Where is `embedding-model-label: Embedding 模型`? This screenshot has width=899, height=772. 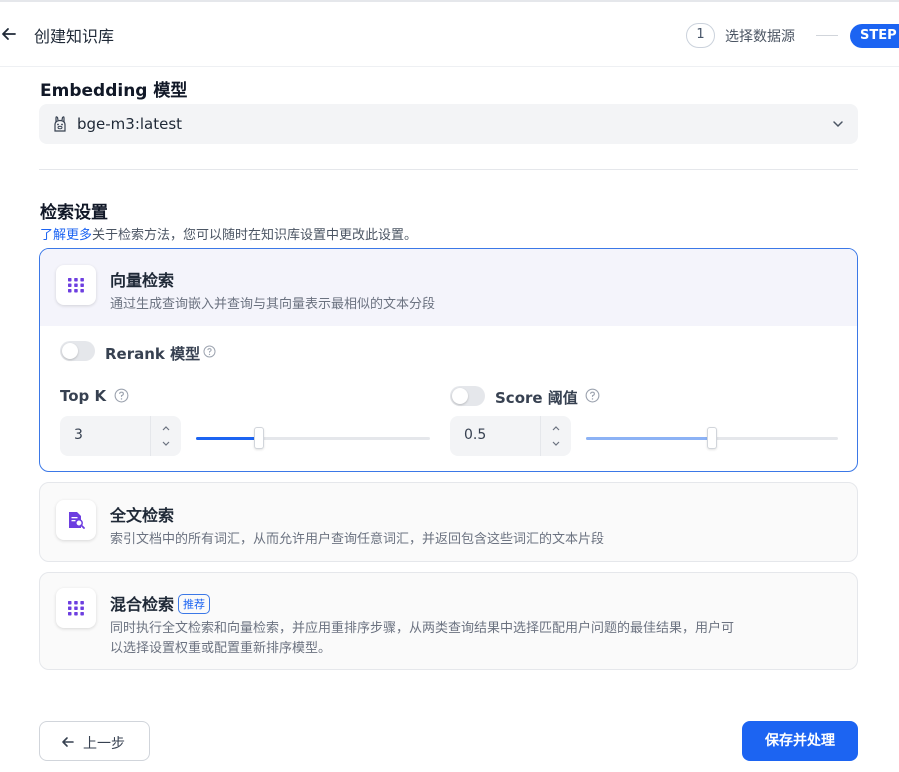 embedding-model-label: Embedding 模型 is located at coordinates (114, 91).